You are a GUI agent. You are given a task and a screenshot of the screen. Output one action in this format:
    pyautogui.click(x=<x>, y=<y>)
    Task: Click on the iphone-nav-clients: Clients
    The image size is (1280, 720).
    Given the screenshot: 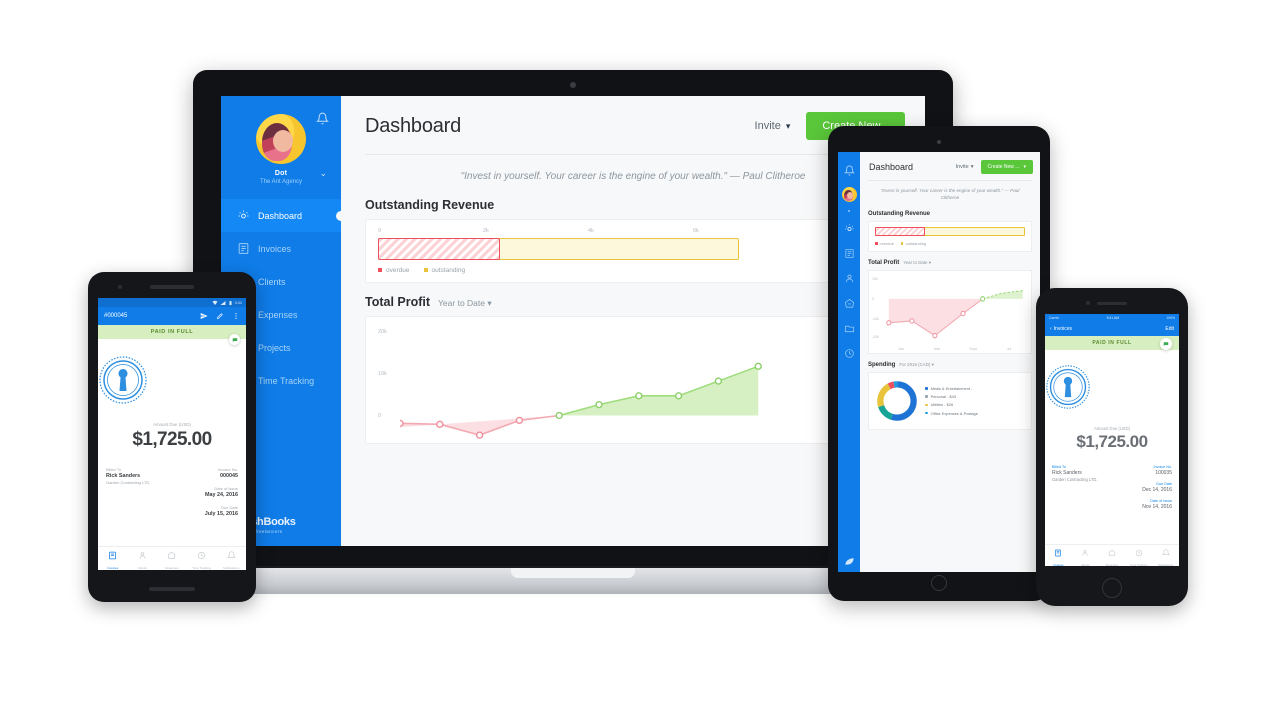 What is the action you would take?
    pyautogui.click(x=1085, y=555)
    